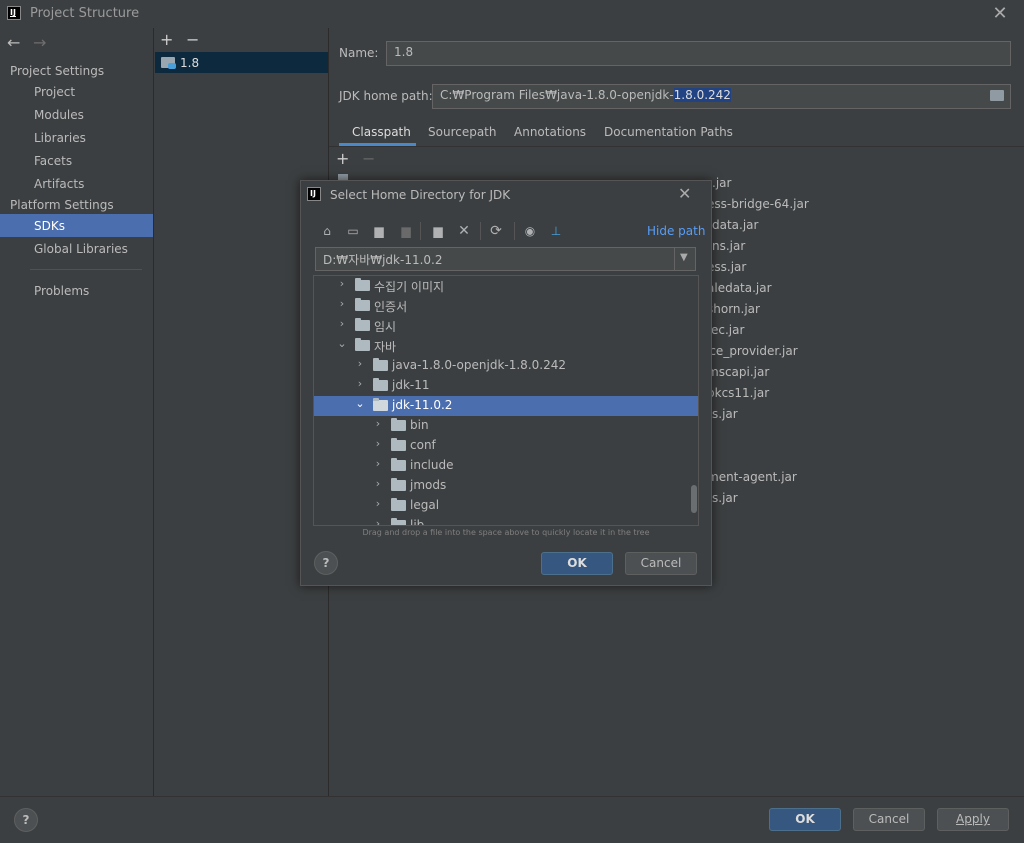  Describe the element at coordinates (556, 231) in the screenshot. I see `link-icon: ⊥` at that location.